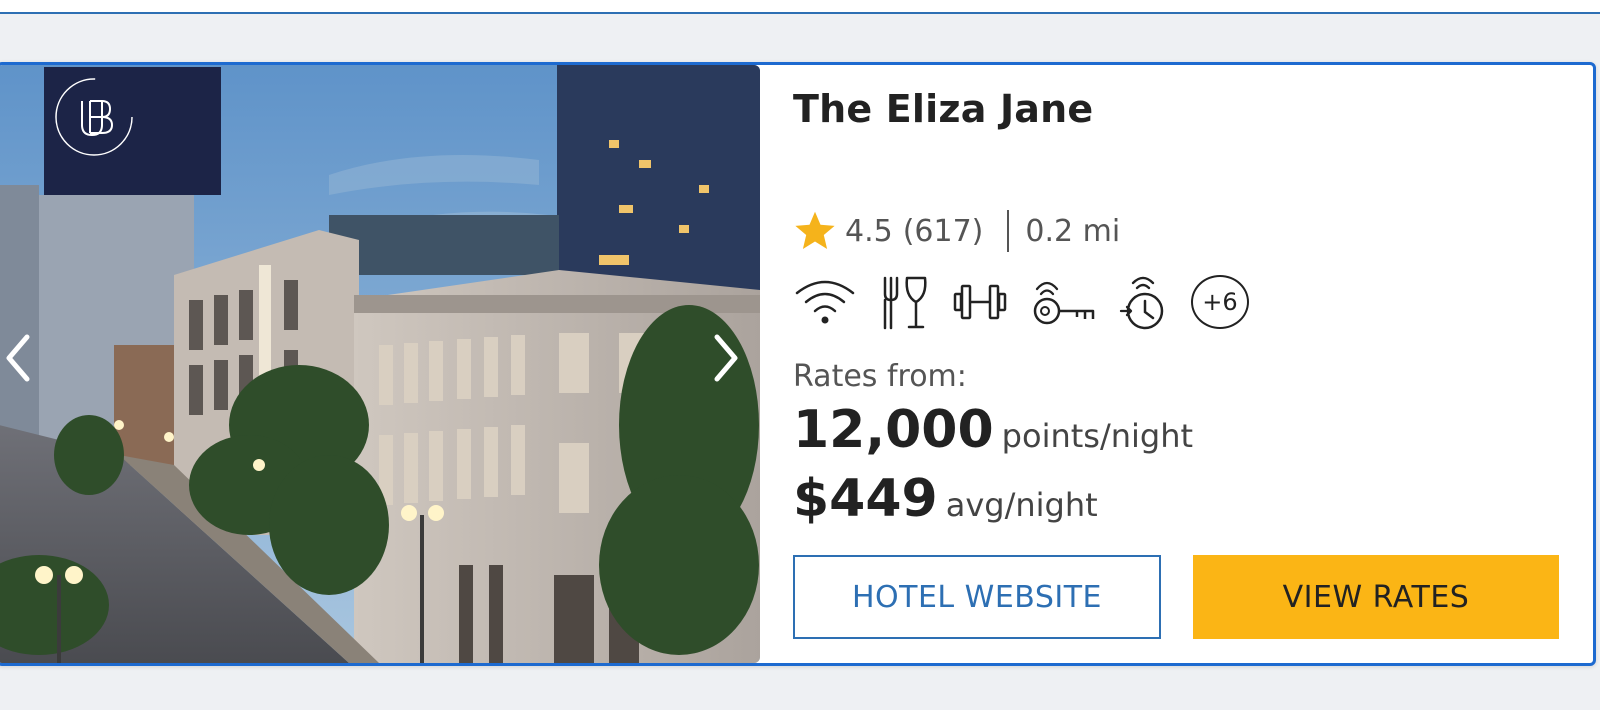 This screenshot has height=710, width=1600. I want to click on more-amenities-button: +6, so click(1220, 302).